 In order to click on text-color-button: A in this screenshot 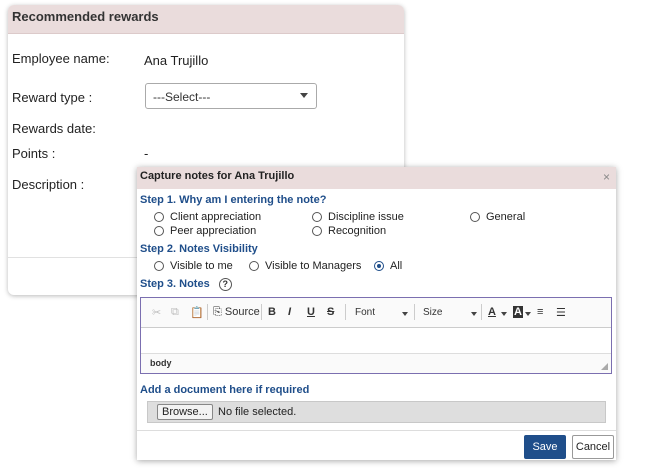, I will do `click(492, 312)`.